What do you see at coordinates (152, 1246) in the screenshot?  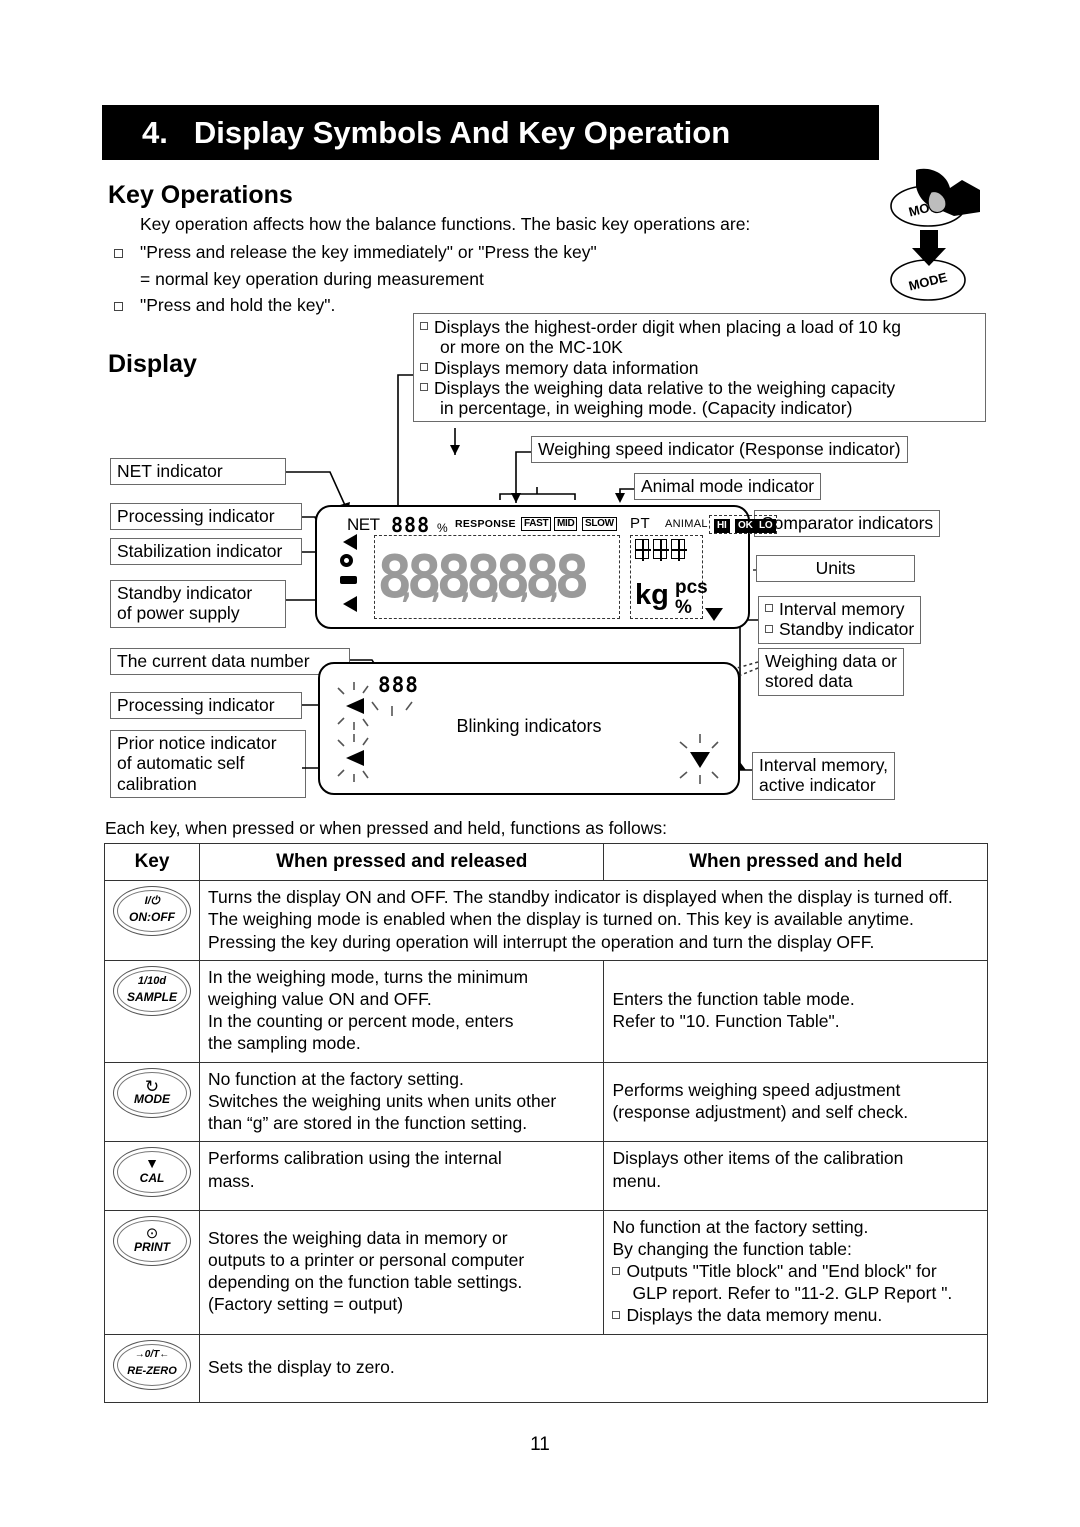 I see `print-key-label: PRINT` at bounding box center [152, 1246].